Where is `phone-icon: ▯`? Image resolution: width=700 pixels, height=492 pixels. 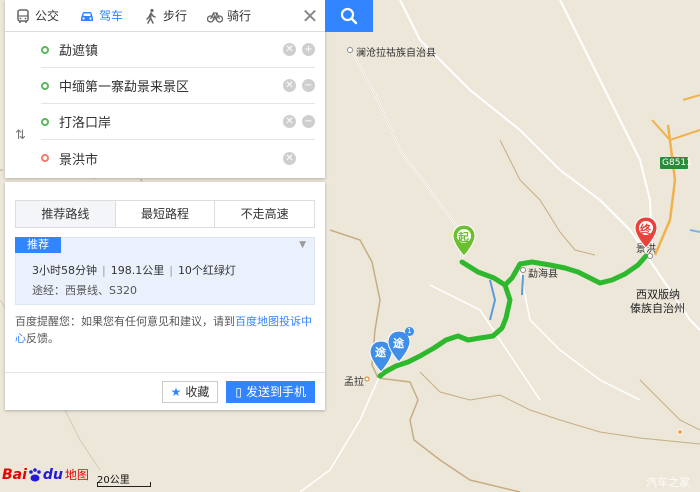
phone-icon: ▯ is located at coordinates (238, 391).